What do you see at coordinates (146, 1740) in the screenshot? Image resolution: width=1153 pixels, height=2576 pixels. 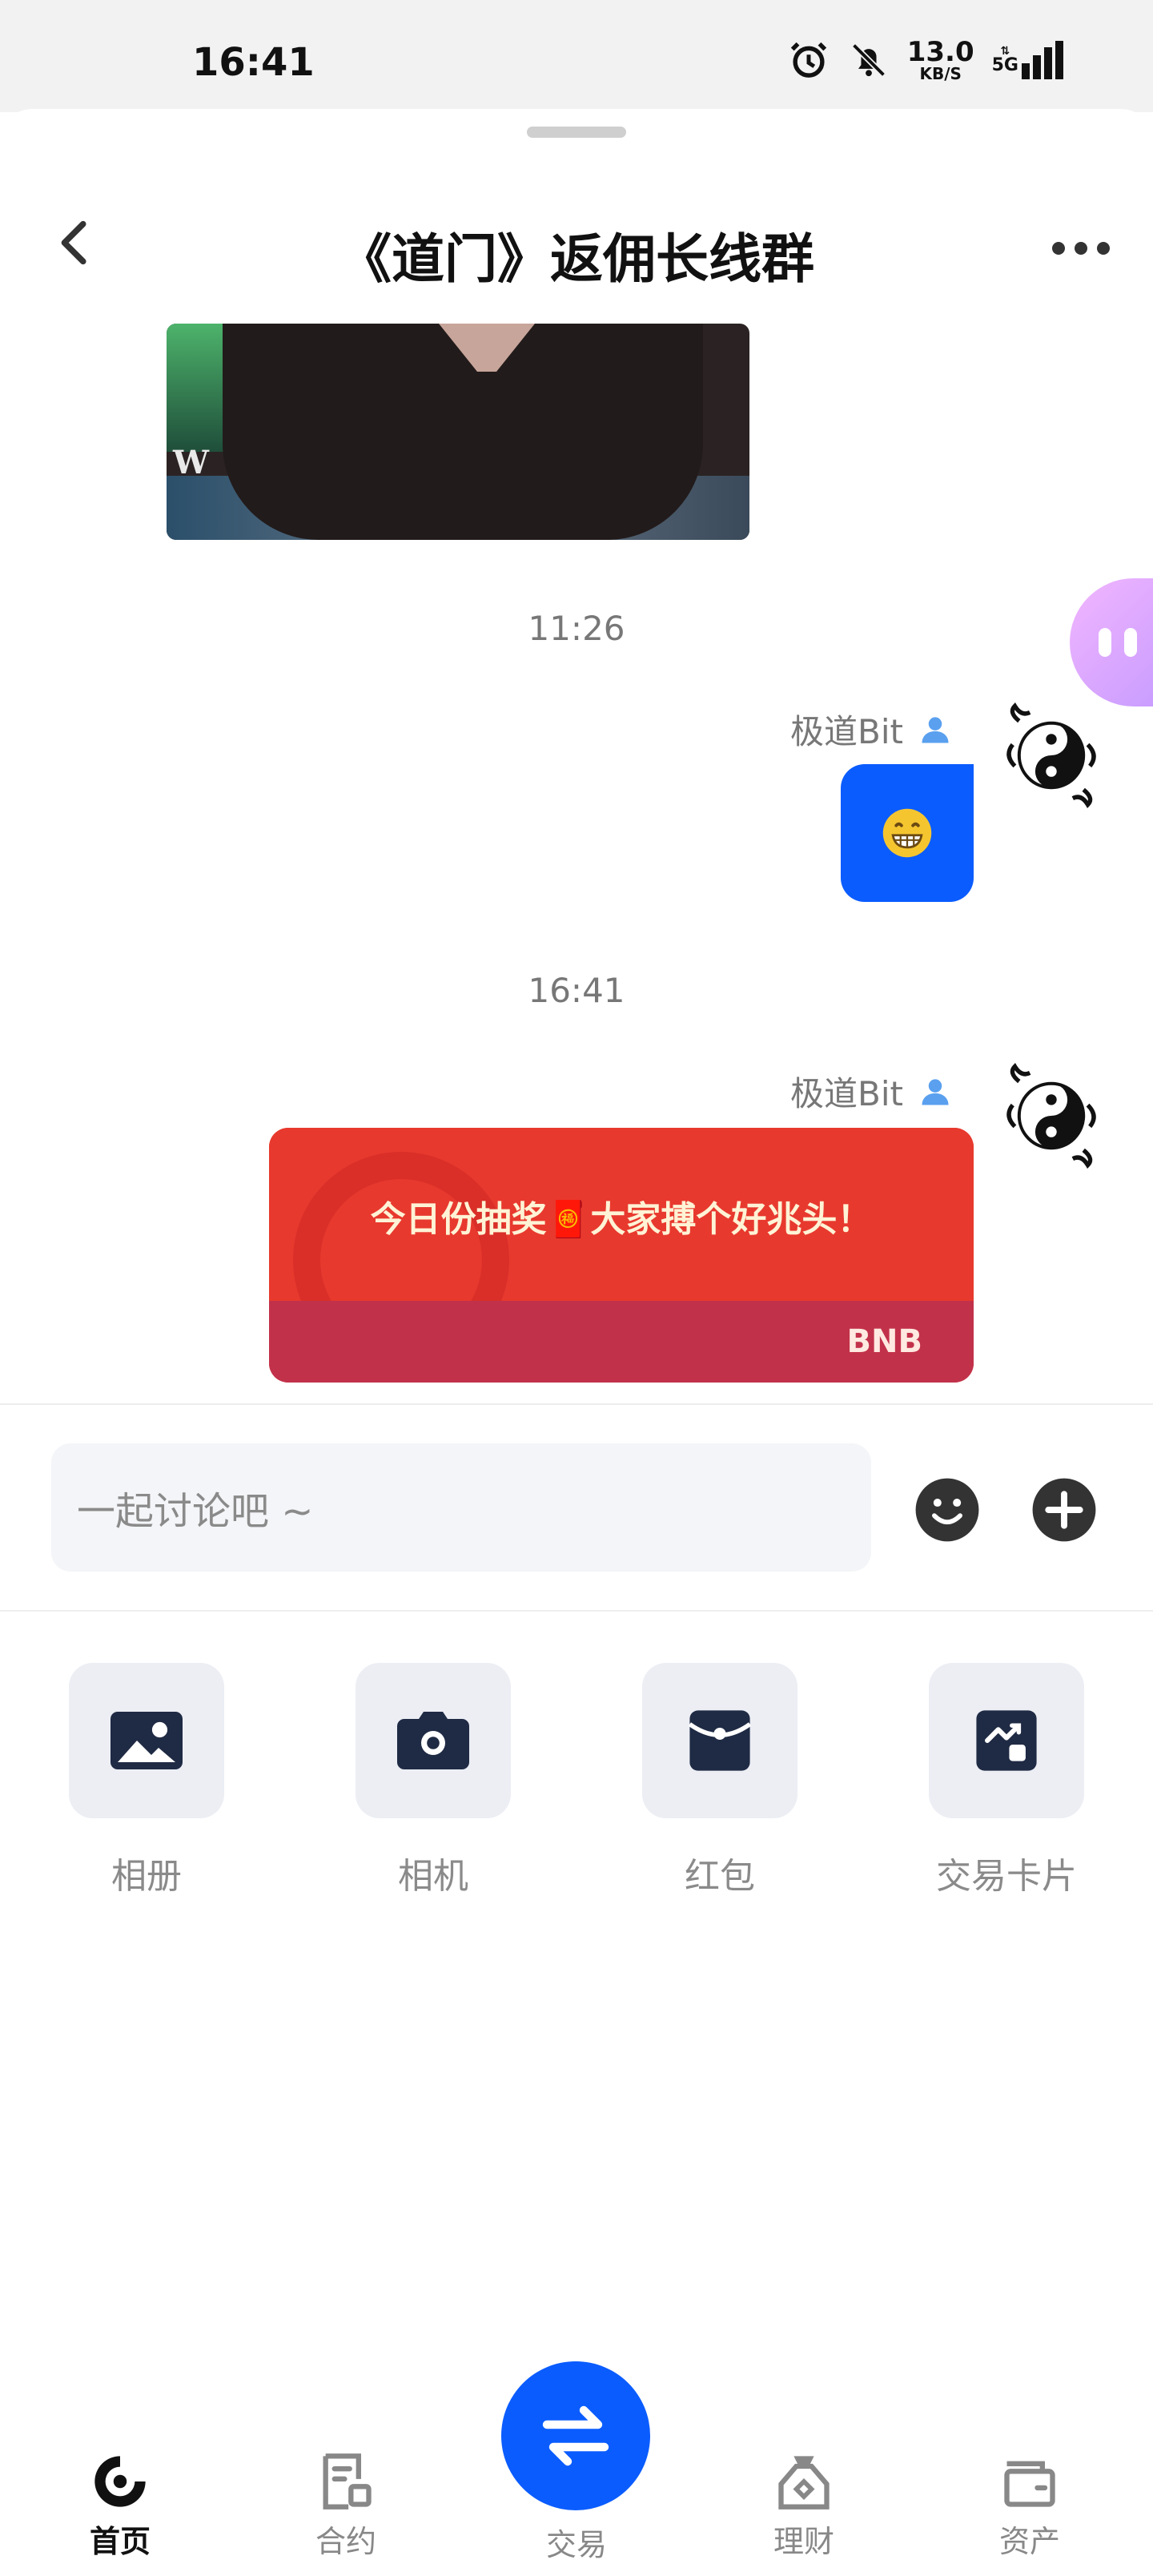 I see `photo-album-icon` at bounding box center [146, 1740].